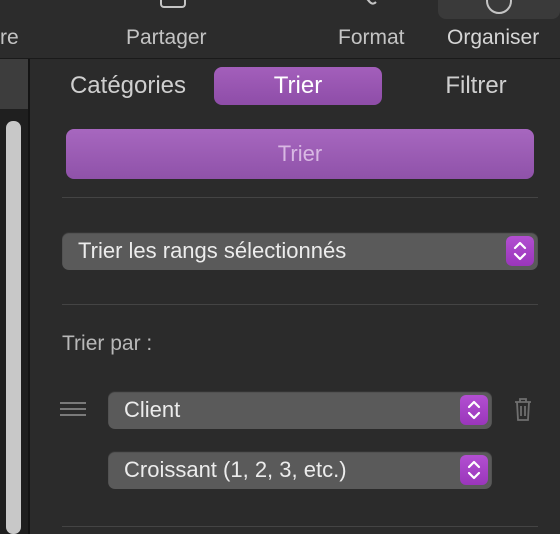  What do you see at coordinates (235, 469) in the screenshot?
I see `sort-order-value: Croissant (1, 2, 3, etc.)` at bounding box center [235, 469].